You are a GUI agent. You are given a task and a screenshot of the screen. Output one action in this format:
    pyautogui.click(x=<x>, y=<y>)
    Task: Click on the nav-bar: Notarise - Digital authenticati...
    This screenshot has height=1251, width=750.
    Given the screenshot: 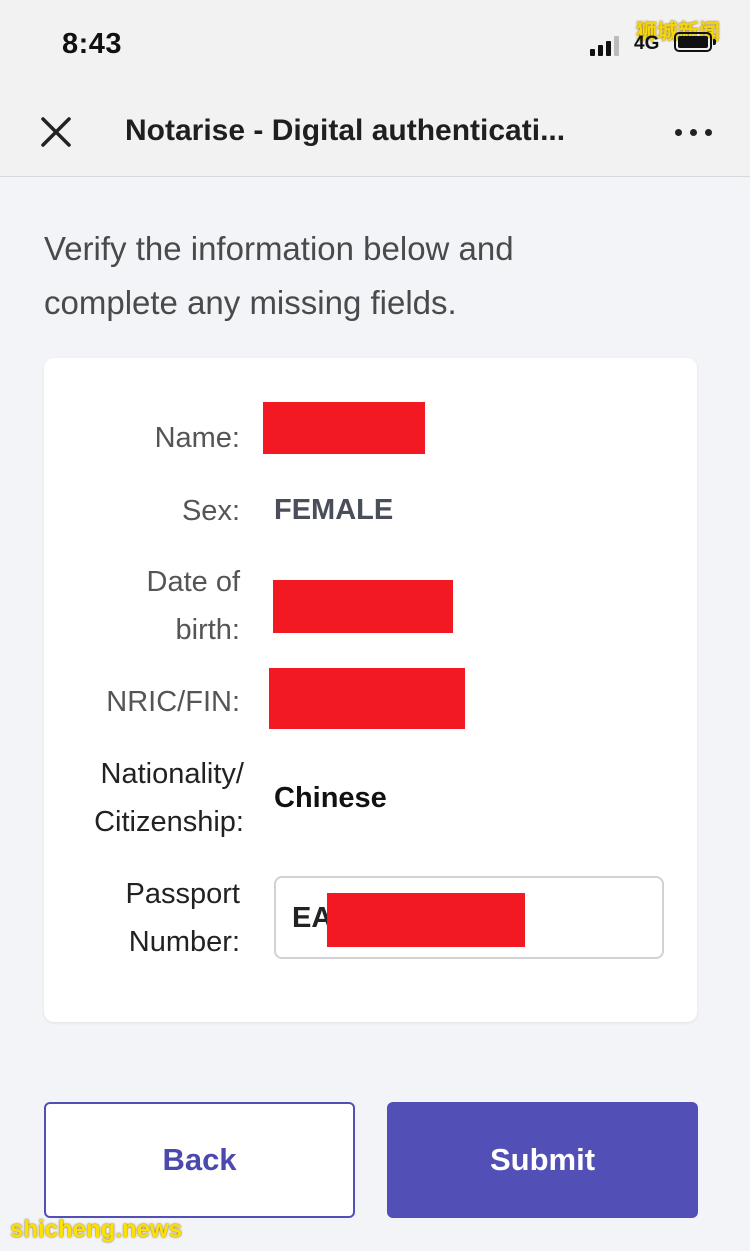 What is the action you would take?
    pyautogui.click(x=375, y=132)
    